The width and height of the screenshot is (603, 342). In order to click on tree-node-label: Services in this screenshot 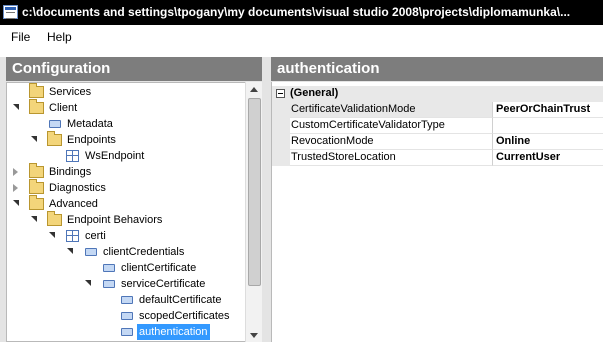, I will do `click(70, 92)`.